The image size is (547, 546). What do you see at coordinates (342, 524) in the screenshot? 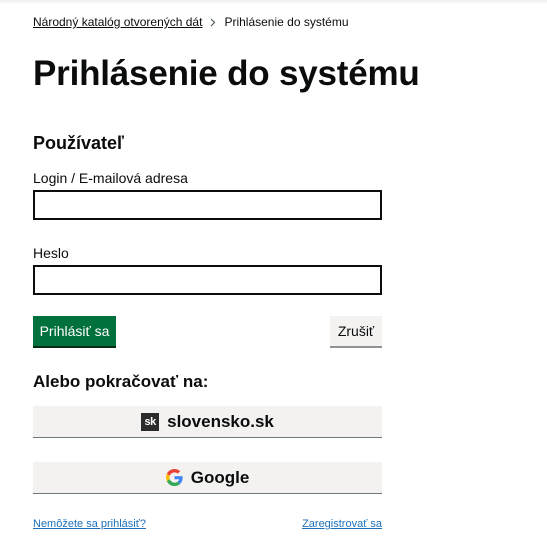
I see `register-link: Zaregistrovať sa` at bounding box center [342, 524].